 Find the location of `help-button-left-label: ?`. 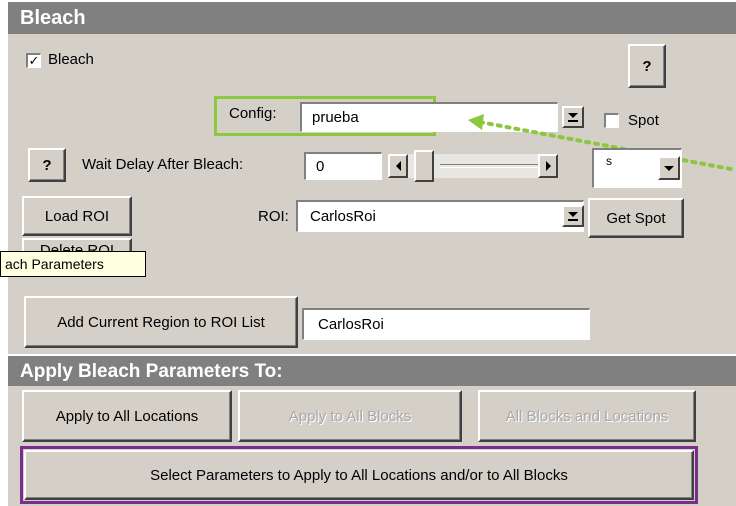

help-button-left-label: ? is located at coordinates (47, 165).